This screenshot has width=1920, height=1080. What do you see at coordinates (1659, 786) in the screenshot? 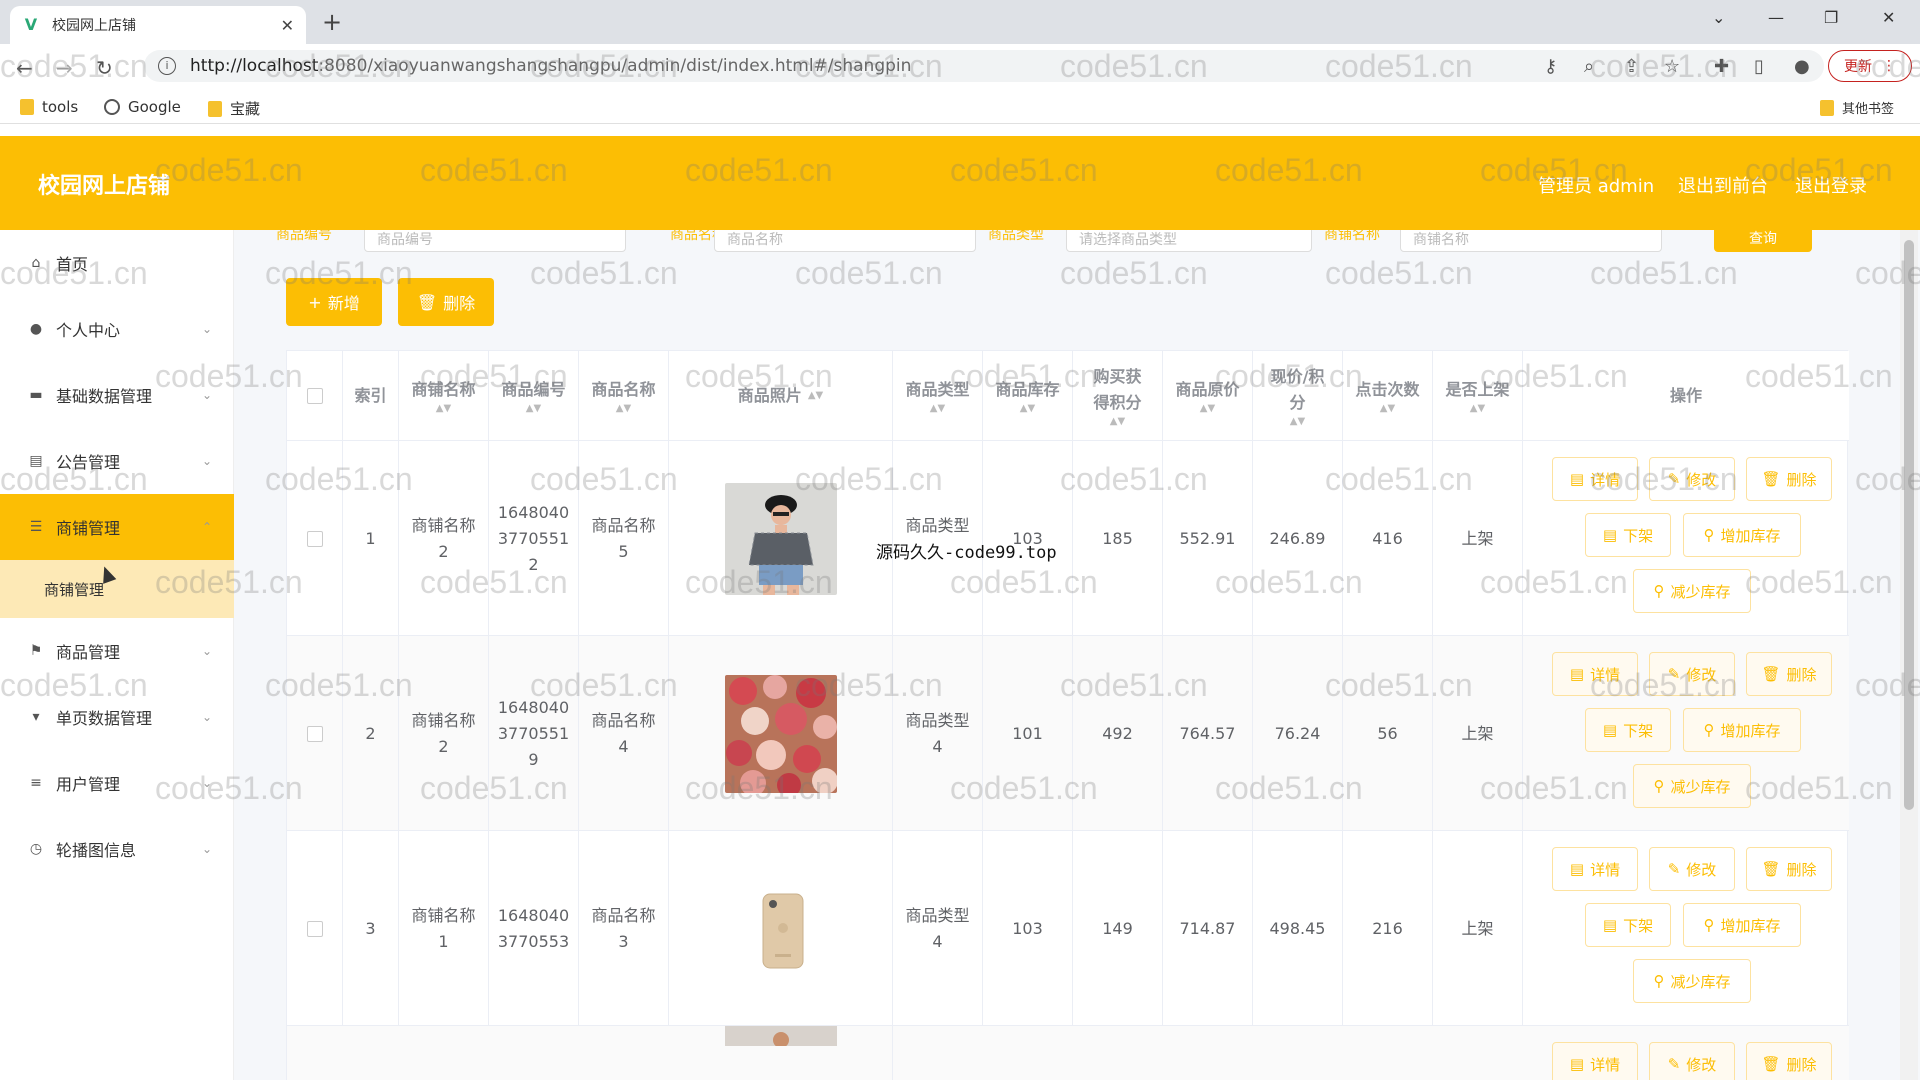
I see `pin-icon: ⚲` at bounding box center [1659, 786].